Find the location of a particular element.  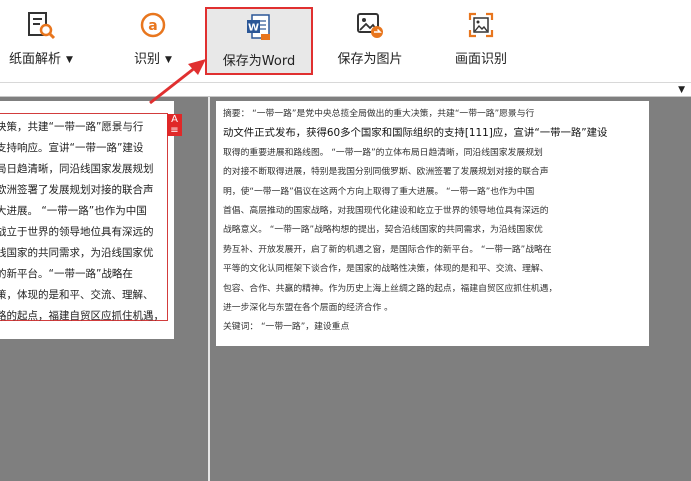

source-line: 路的起点，福建自贸区应抓住机遇， is located at coordinates (82, 316).